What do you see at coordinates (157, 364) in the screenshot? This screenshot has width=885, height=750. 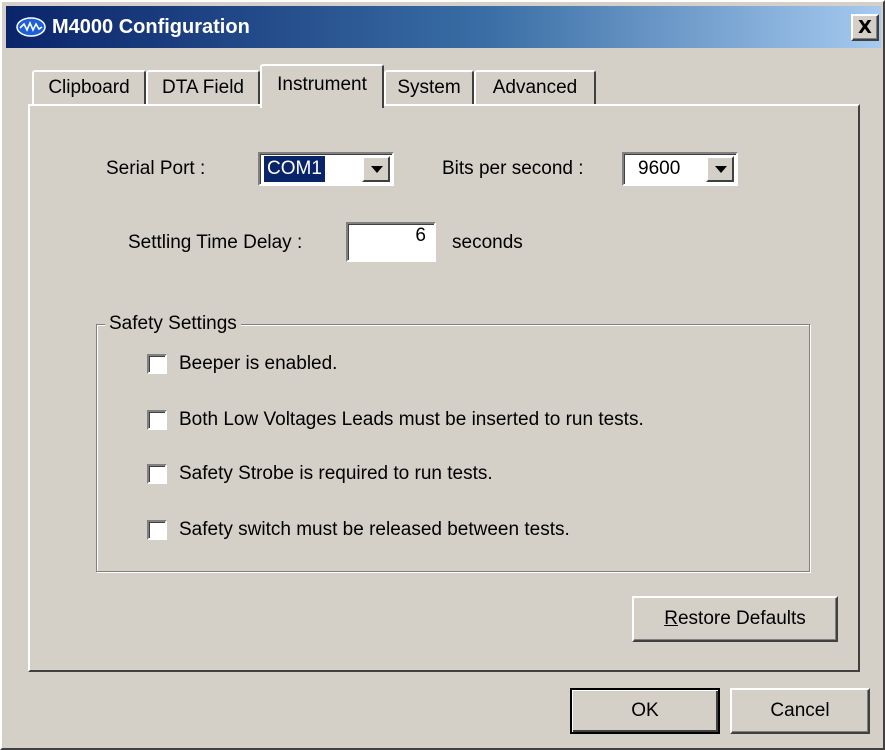 I see `beeper-checkbox` at bounding box center [157, 364].